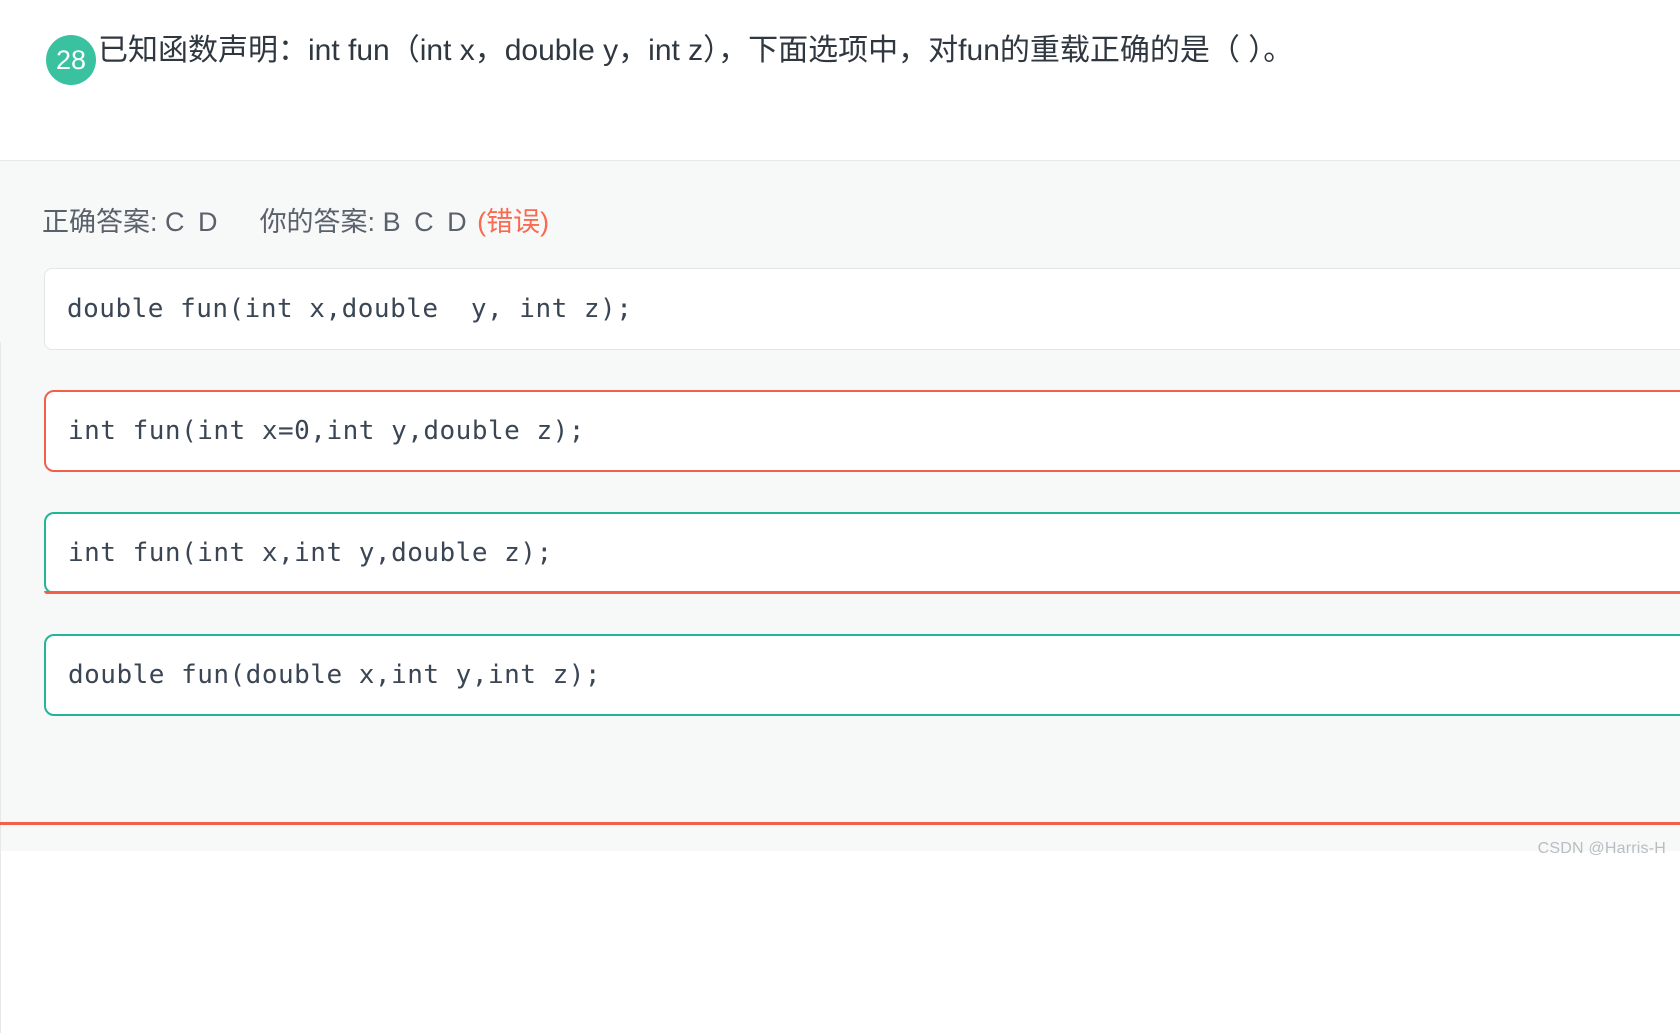  I want to click on panel-left-edge, so click(0, 687).